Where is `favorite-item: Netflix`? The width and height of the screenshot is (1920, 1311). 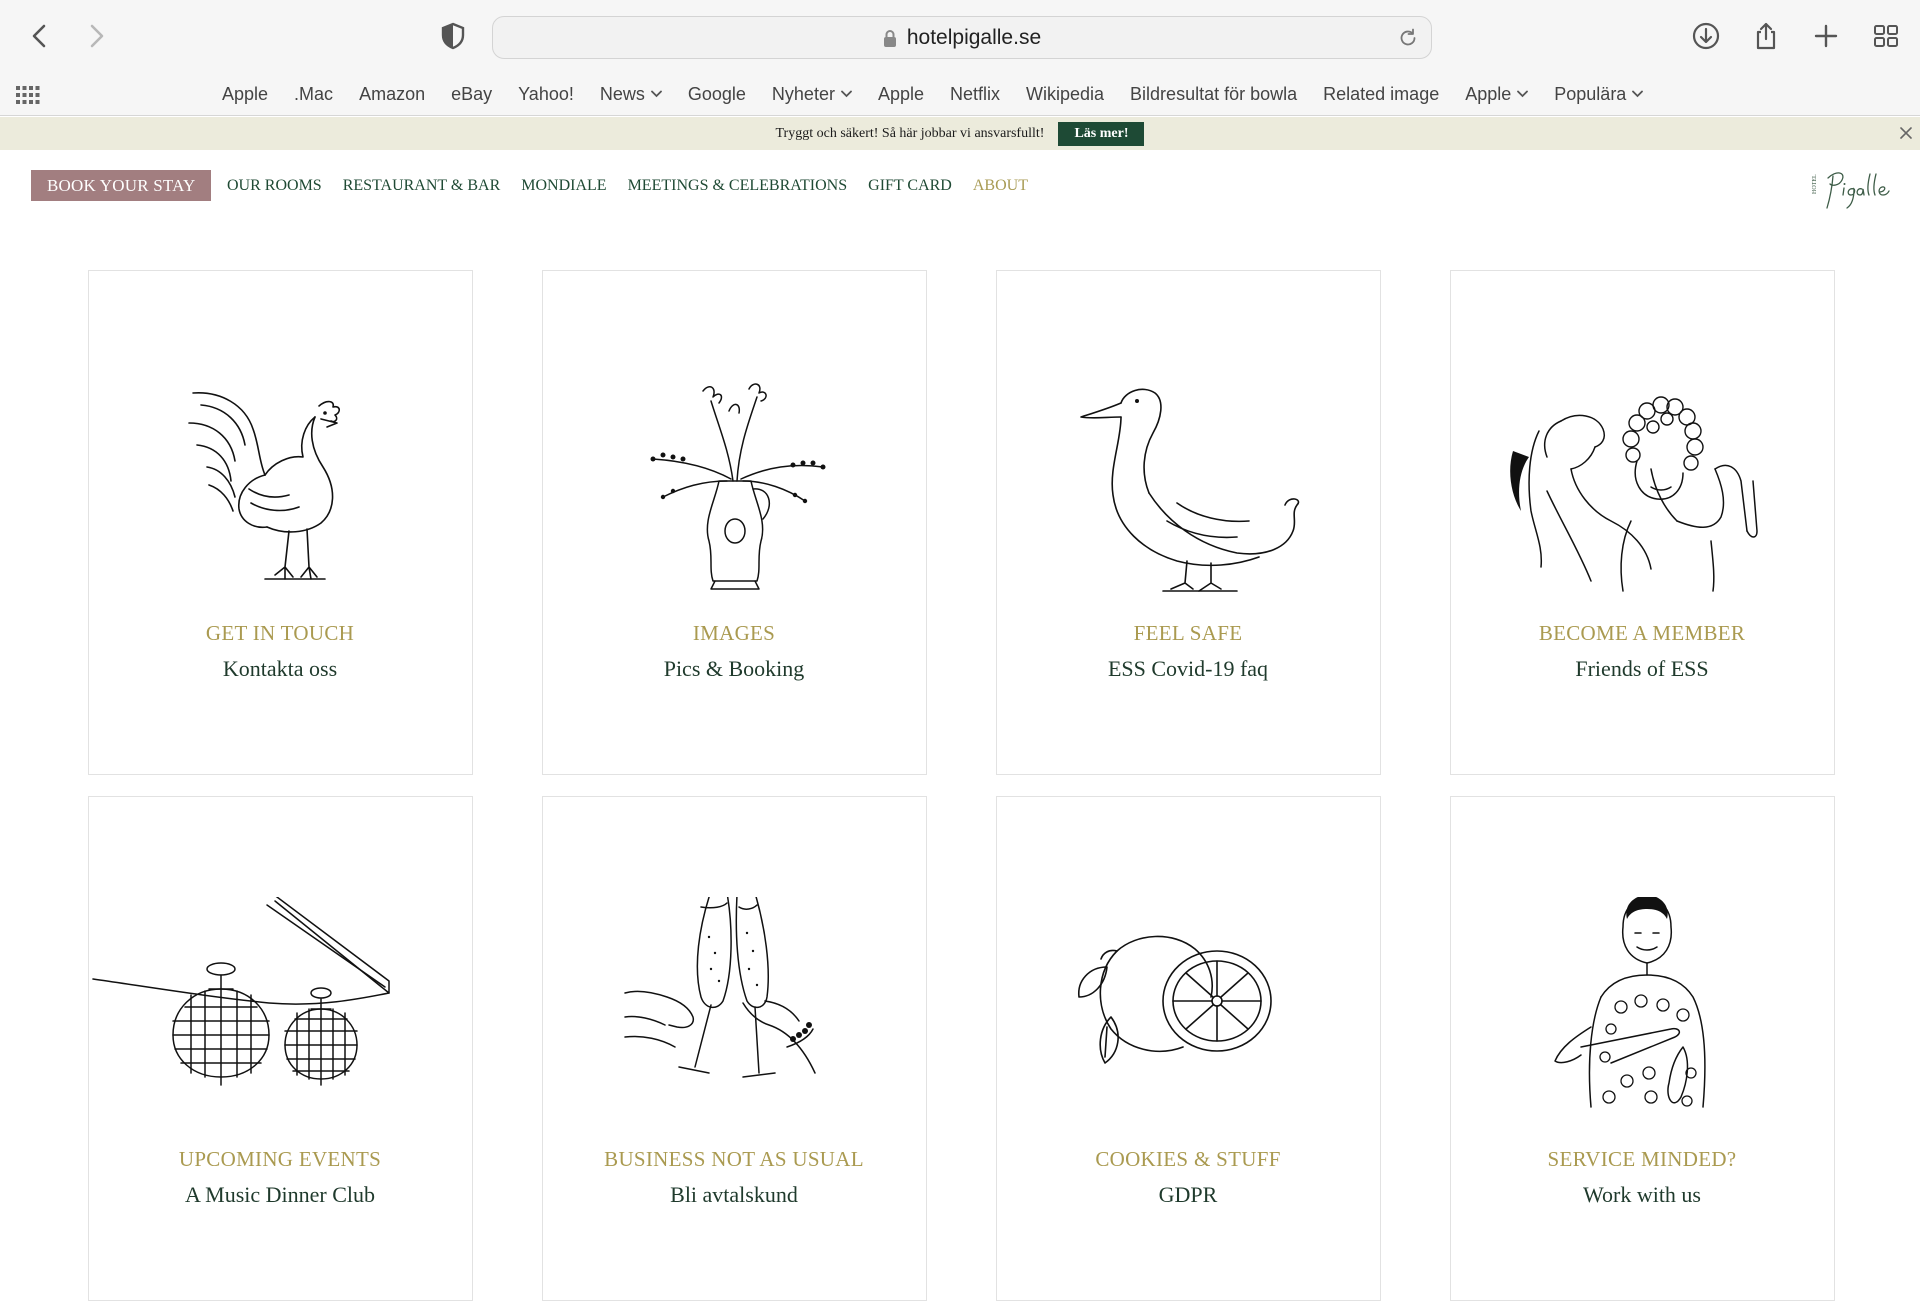 favorite-item: Netflix is located at coordinates (975, 94).